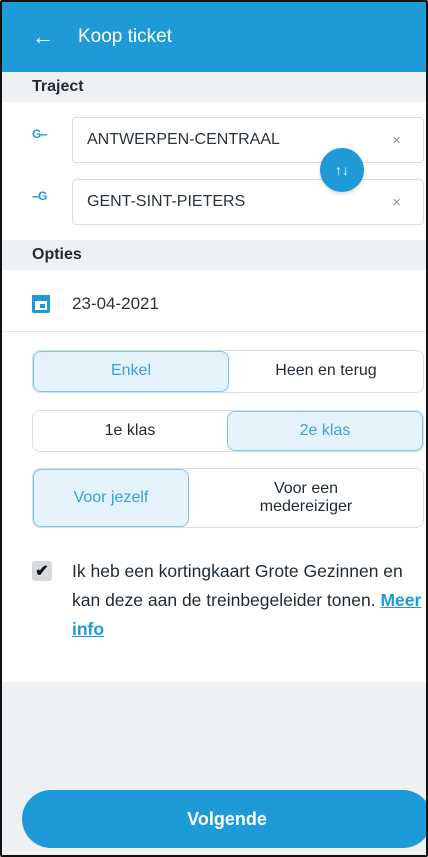 The width and height of the screenshot is (428, 857). I want to click on to-station-input: GENT-SINT-PIETERS ×, so click(248, 202).